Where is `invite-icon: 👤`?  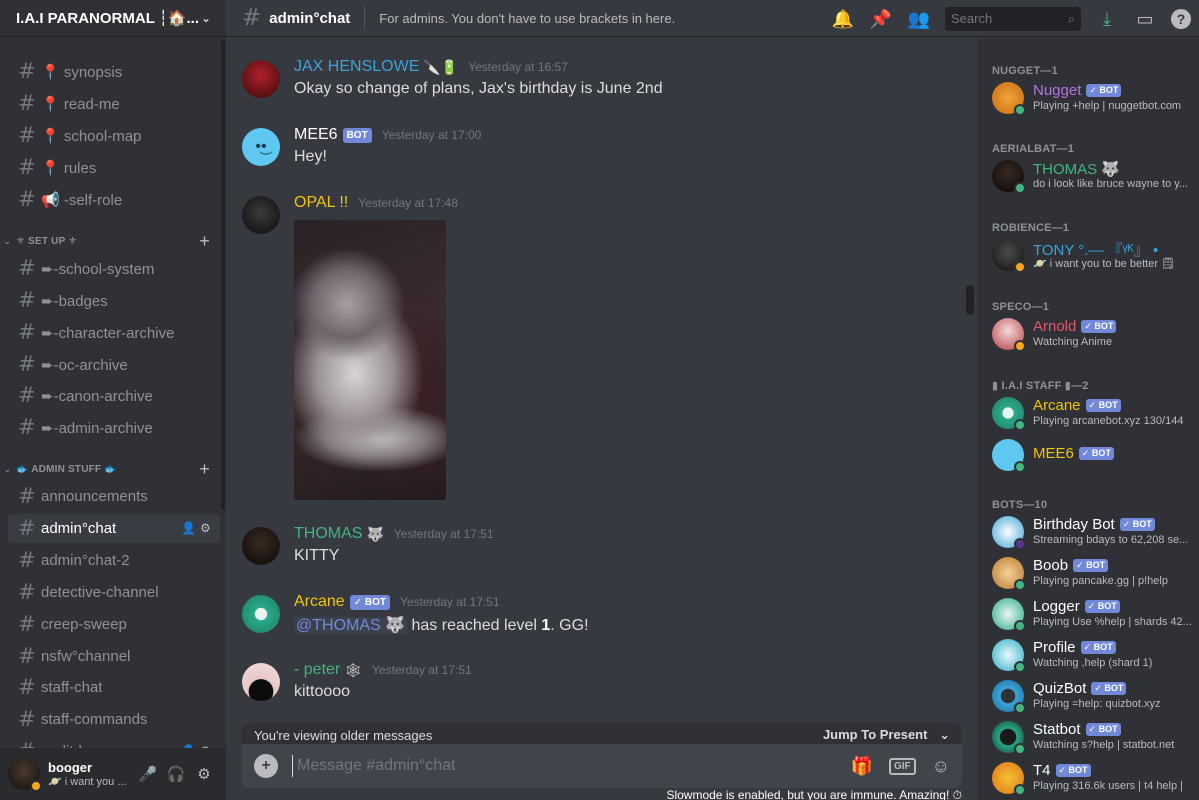 invite-icon: 👤 is located at coordinates (188, 528).